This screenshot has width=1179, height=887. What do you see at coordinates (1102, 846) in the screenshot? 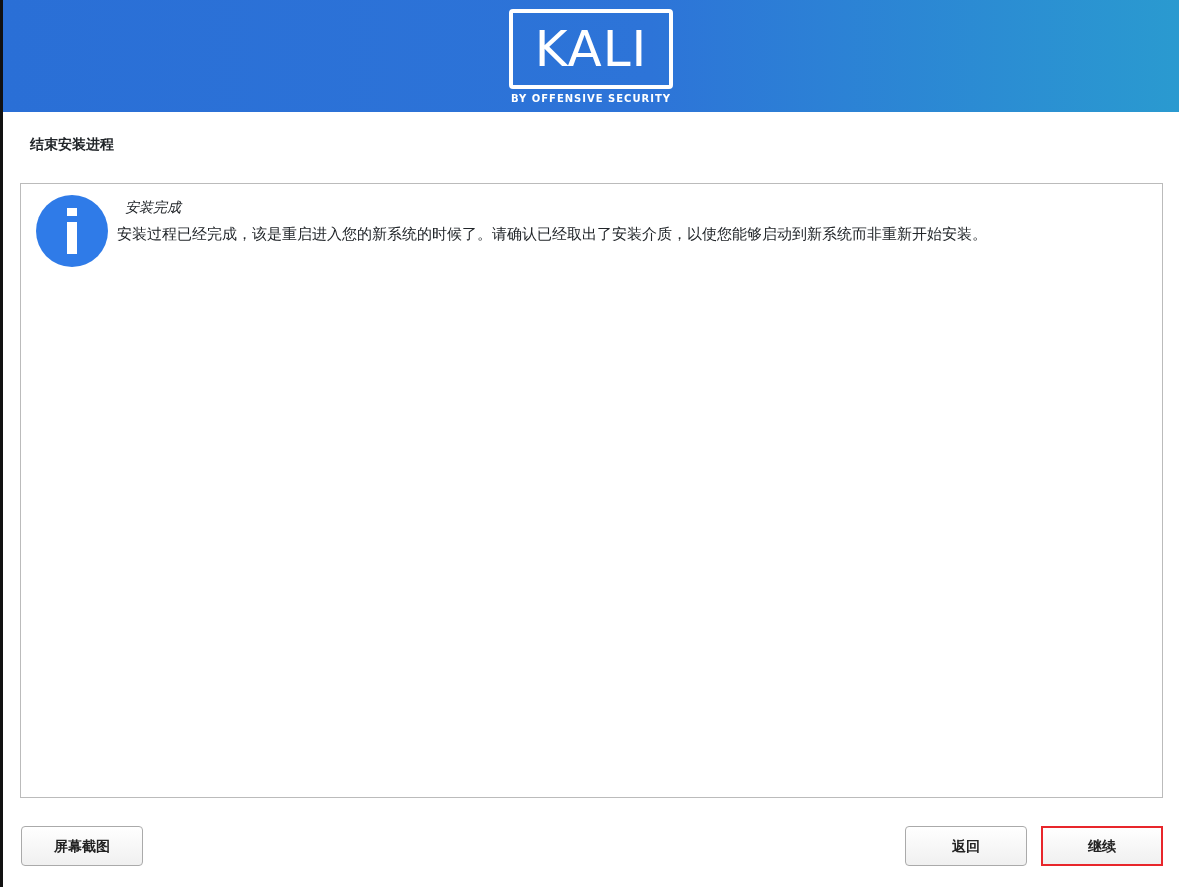
I see `dialog-button: 继续` at bounding box center [1102, 846].